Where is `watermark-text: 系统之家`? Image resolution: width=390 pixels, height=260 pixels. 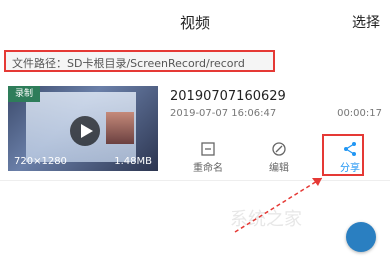
watermark-text: 系统之家 is located at coordinates (266, 219).